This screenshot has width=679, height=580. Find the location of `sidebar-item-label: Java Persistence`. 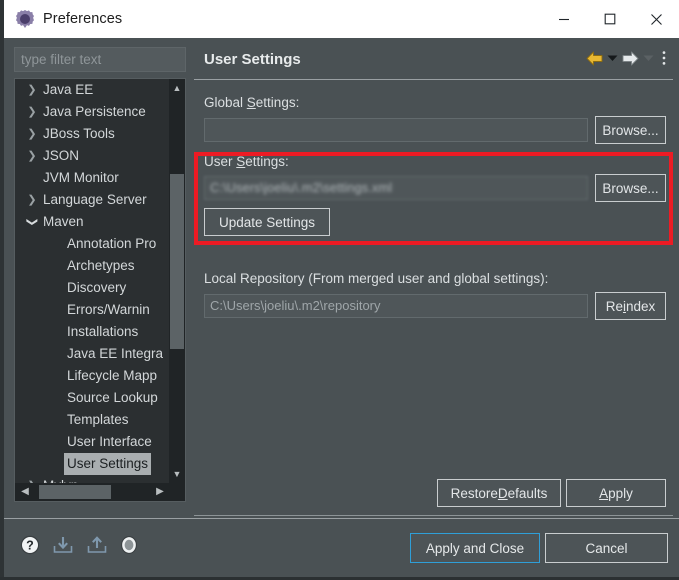

sidebar-item-label: Java Persistence is located at coordinates (94, 111).